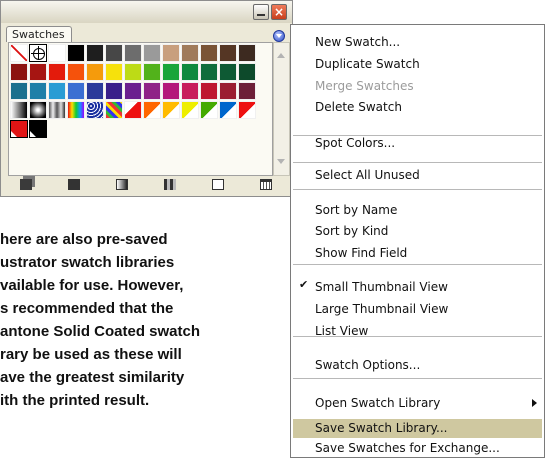  Describe the element at coordinates (95, 53) in the screenshot. I see `swatch-1e1e1e` at that location.